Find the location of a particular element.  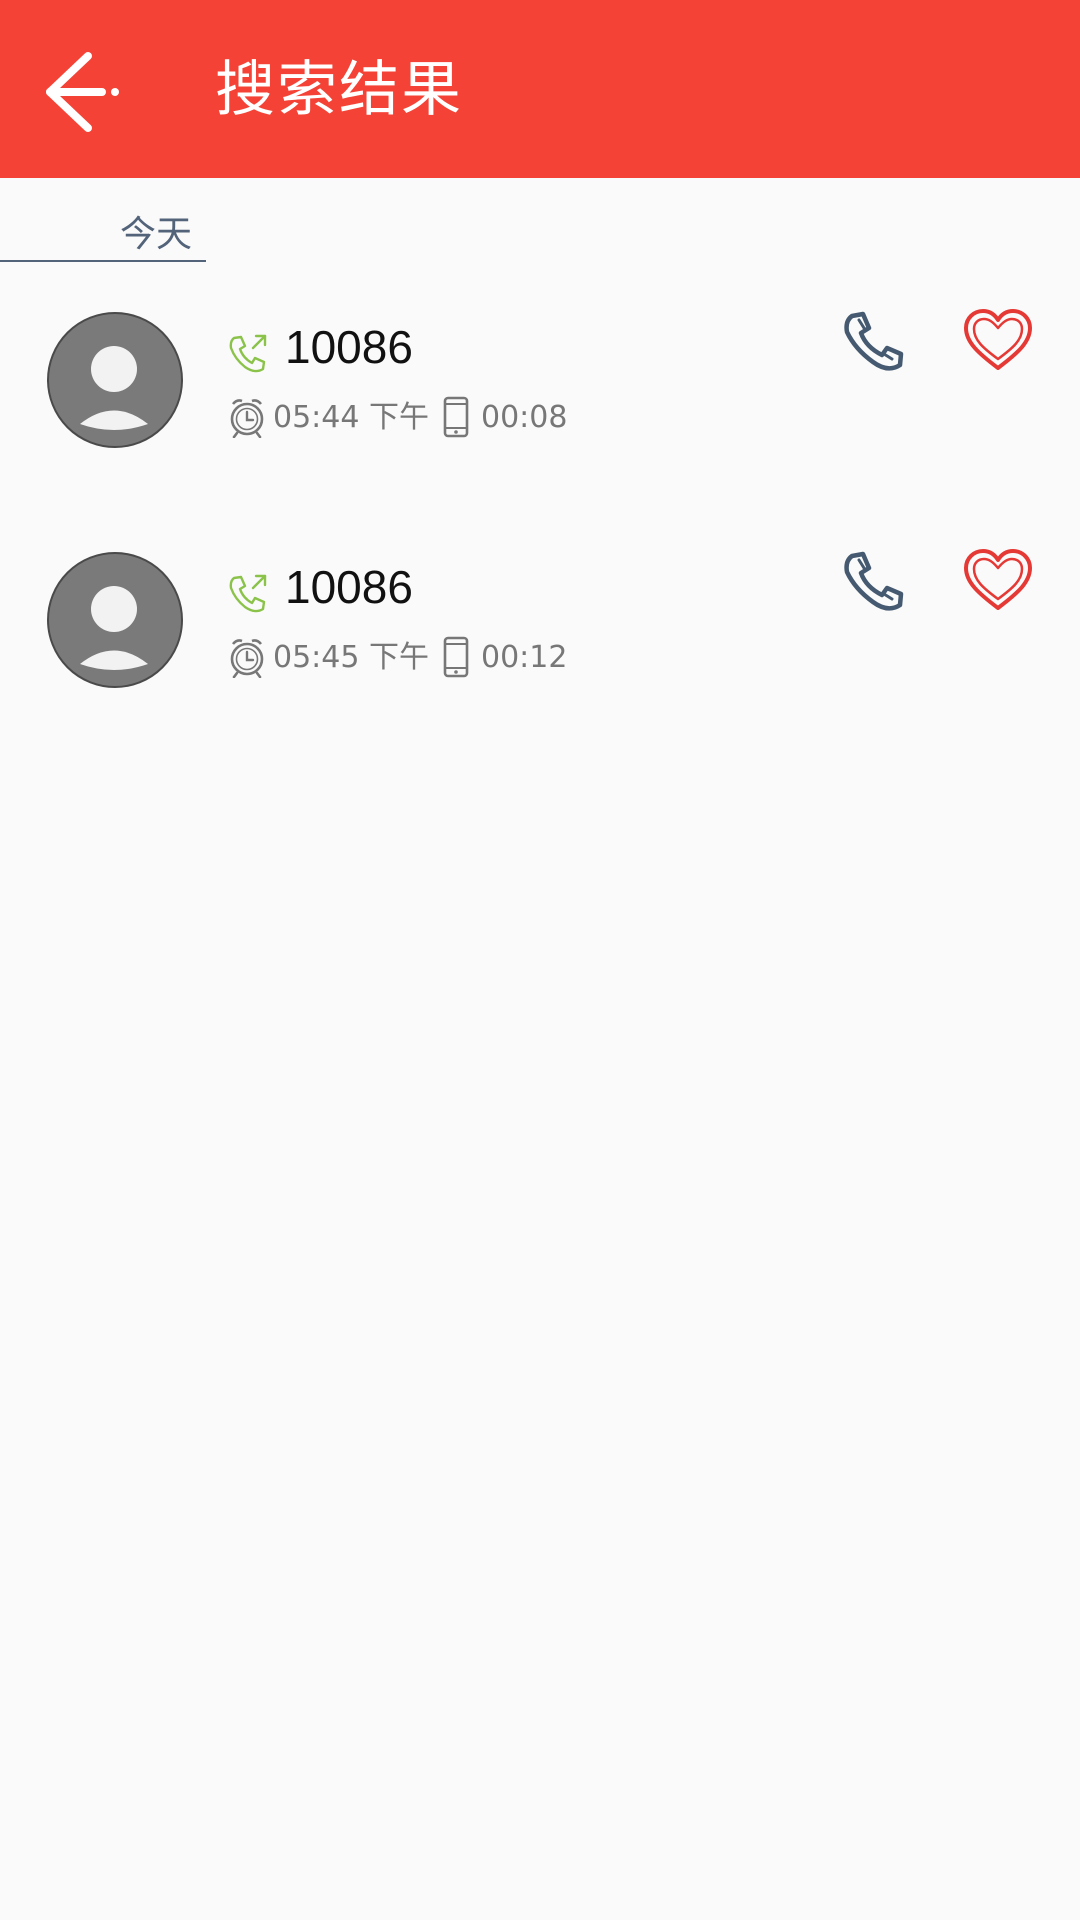

page-title: 搜索结果 is located at coordinates (339, 90).